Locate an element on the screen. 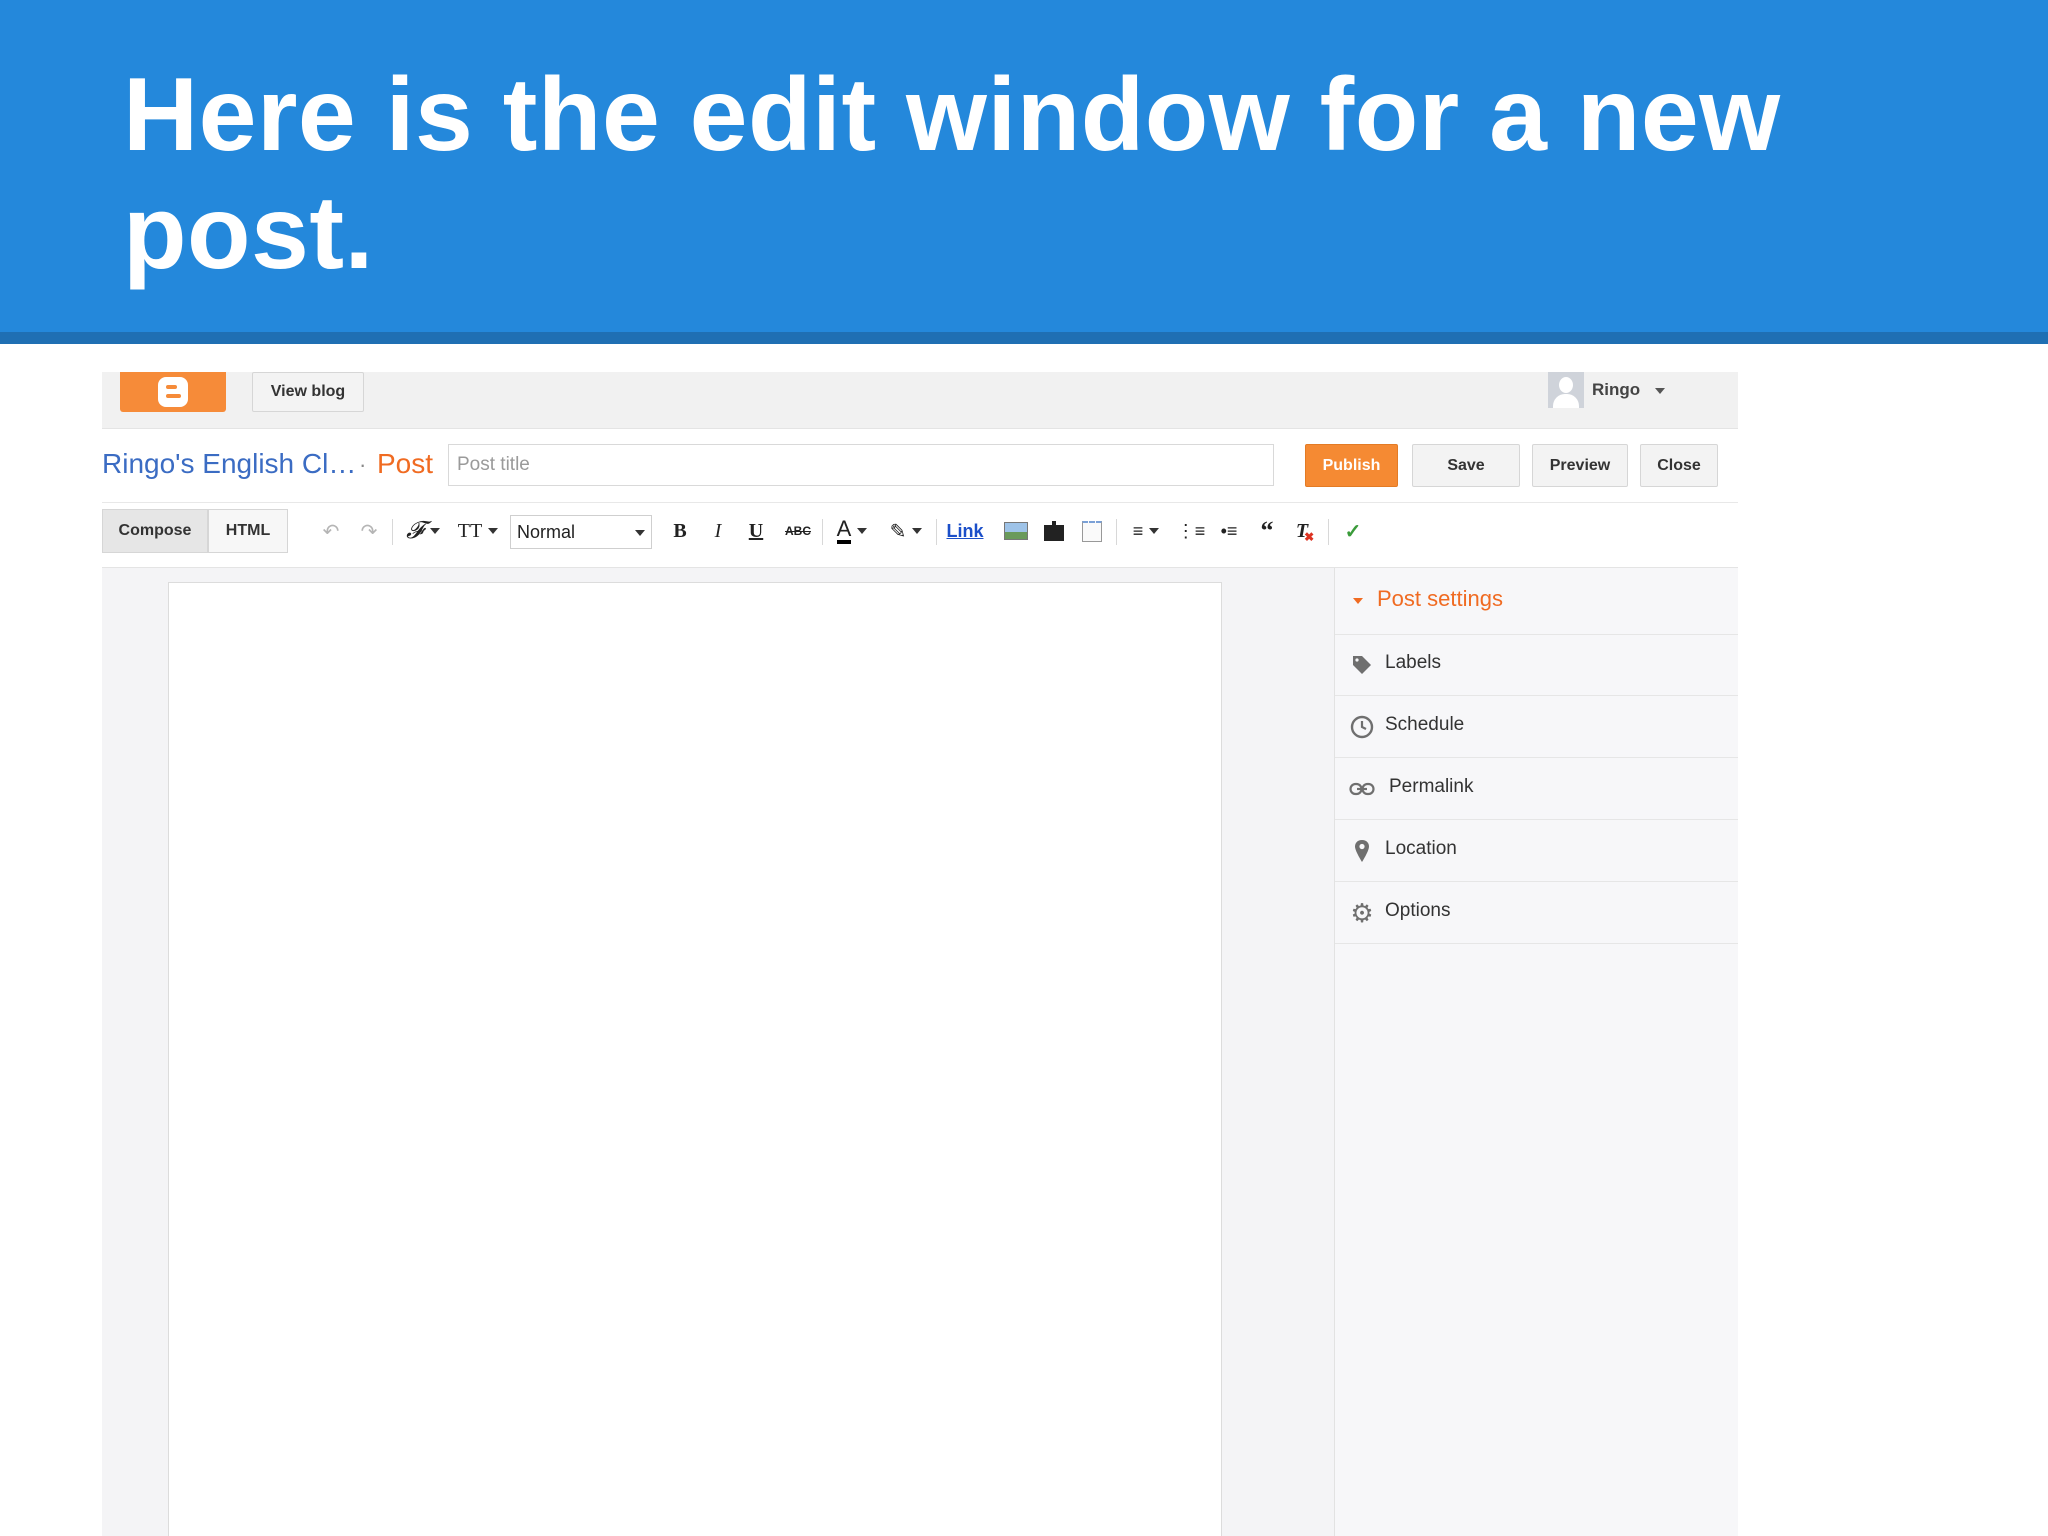 This screenshot has width=2048, height=1536. font-family-icon: 𝓕 is located at coordinates (423, 531).